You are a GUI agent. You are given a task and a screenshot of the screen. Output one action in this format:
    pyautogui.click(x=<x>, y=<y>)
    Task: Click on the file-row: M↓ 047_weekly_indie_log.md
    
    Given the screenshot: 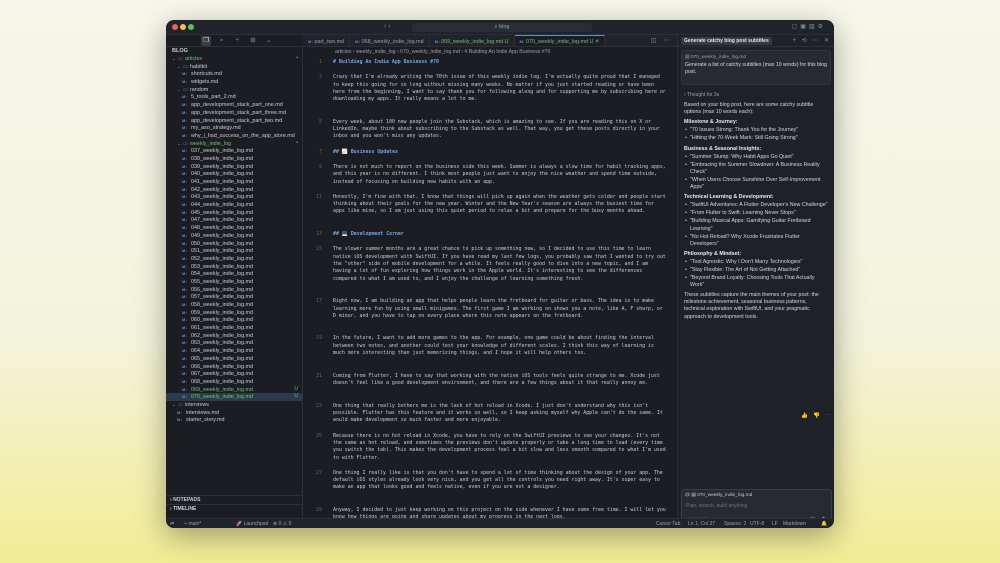 What is the action you would take?
    pyautogui.click(x=234, y=220)
    